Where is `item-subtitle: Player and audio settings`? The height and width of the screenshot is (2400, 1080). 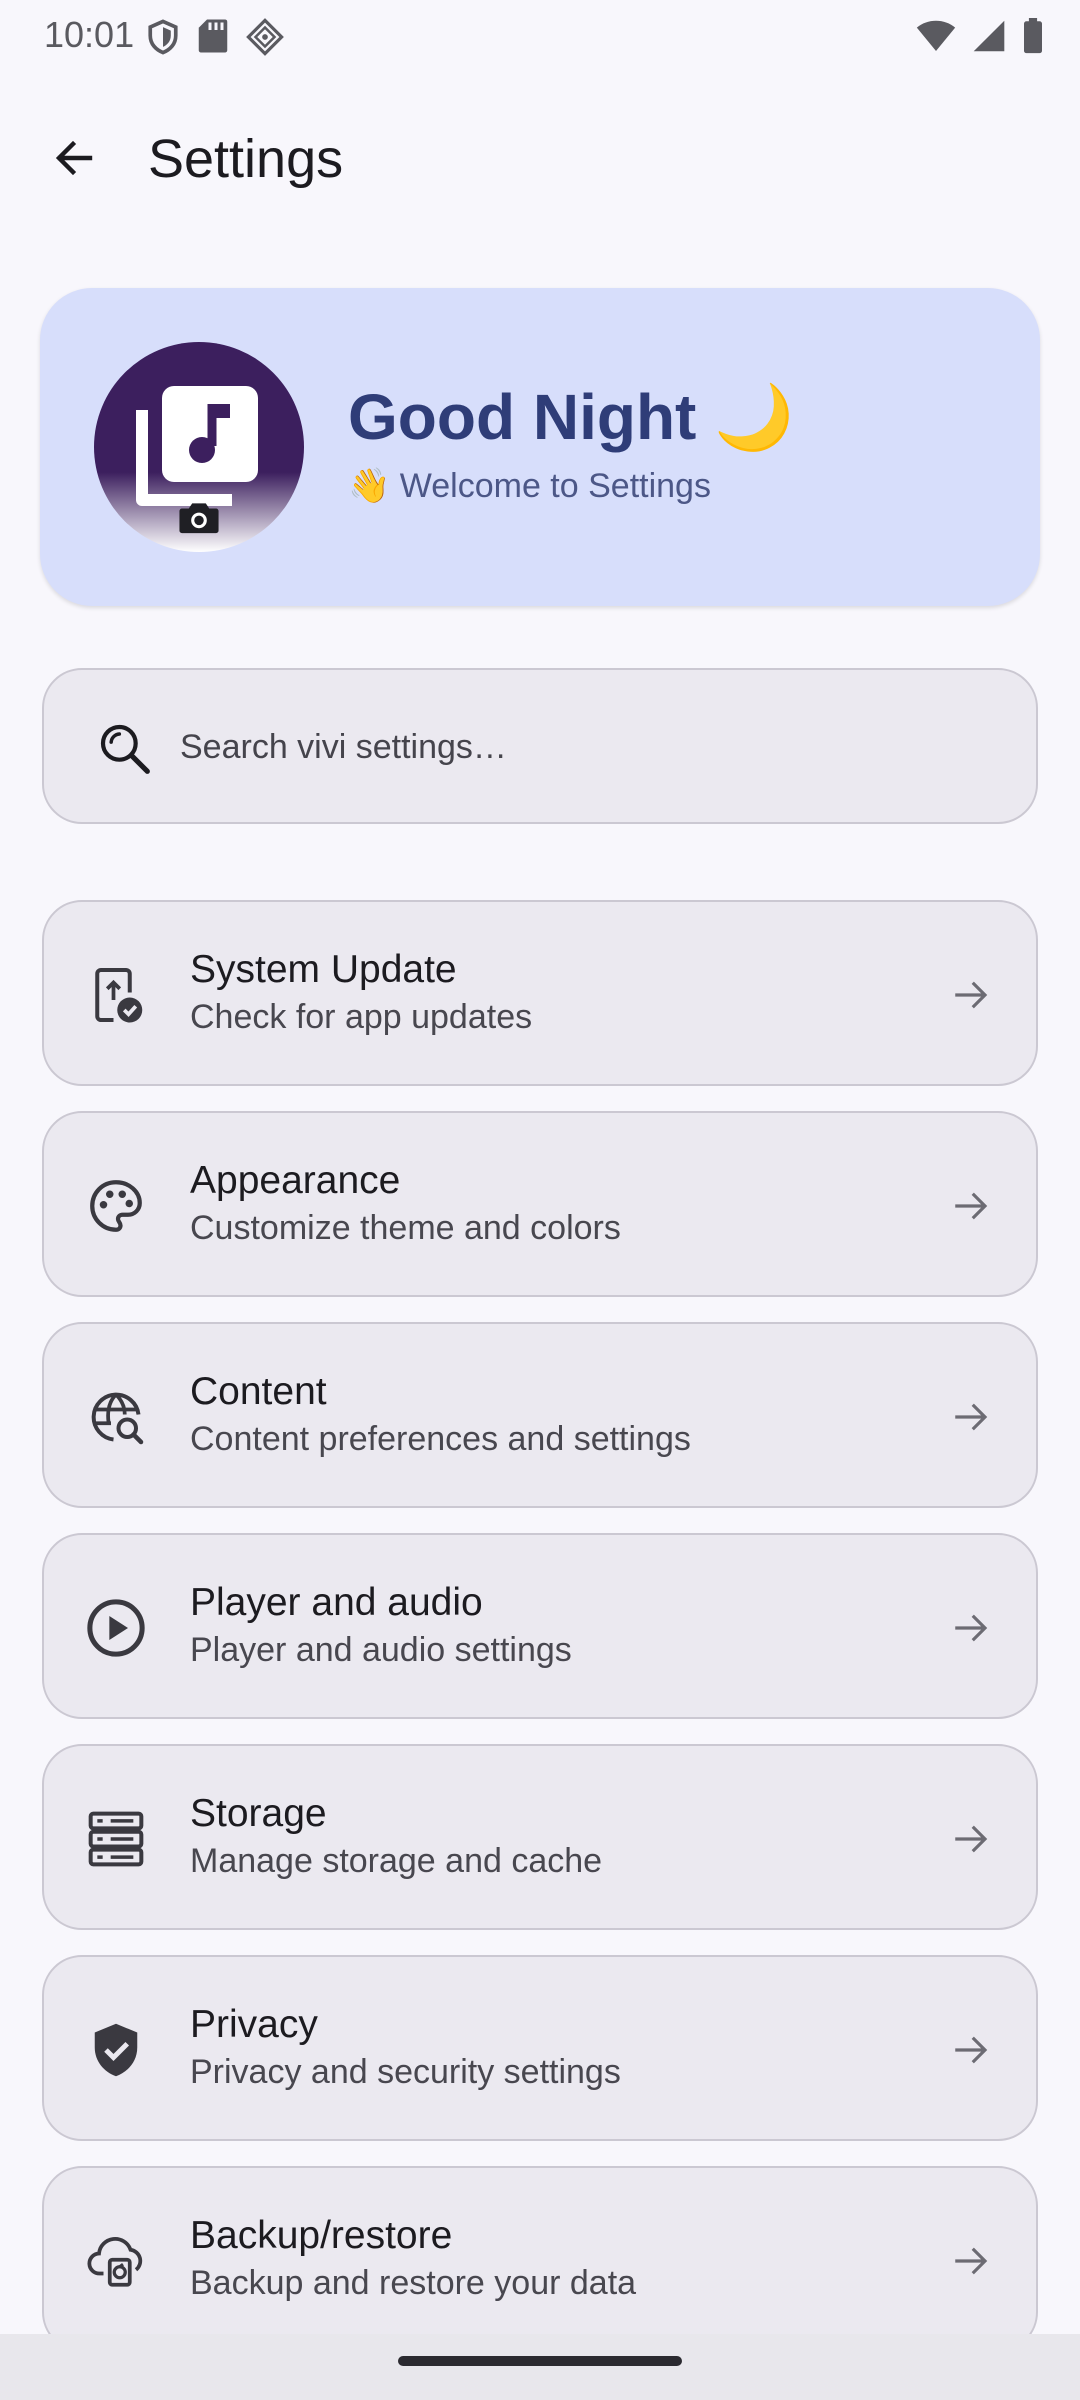
item-subtitle: Player and audio settings is located at coordinates (381, 1650).